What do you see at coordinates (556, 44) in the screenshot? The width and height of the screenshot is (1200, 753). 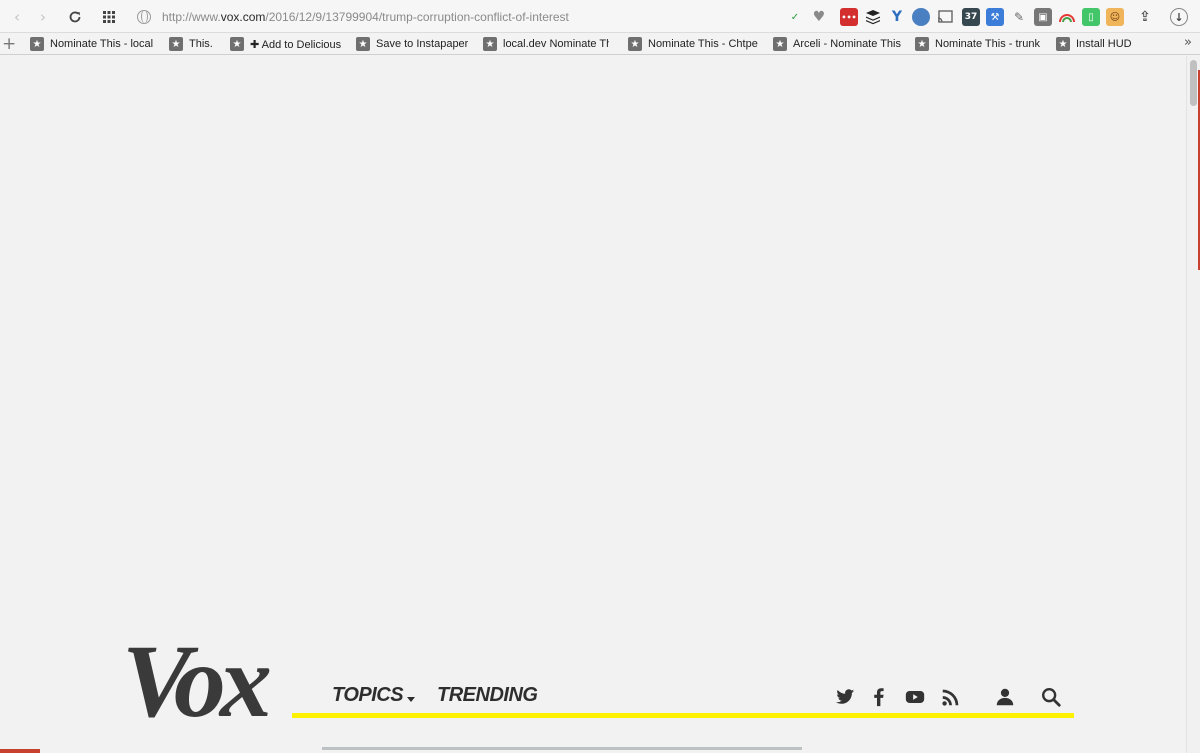 I see `bookmark-label: local.dev Nominate This` at bounding box center [556, 44].